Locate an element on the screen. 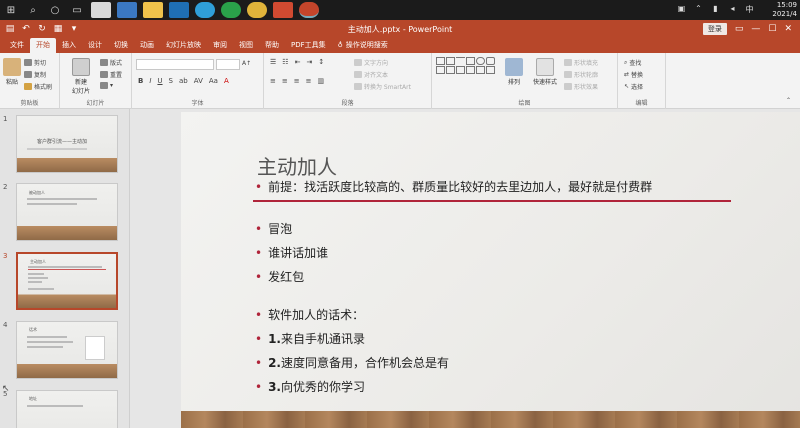 This screenshot has height=428, width=800. align-text-button: 对齐文本 is located at coordinates (371, 74).